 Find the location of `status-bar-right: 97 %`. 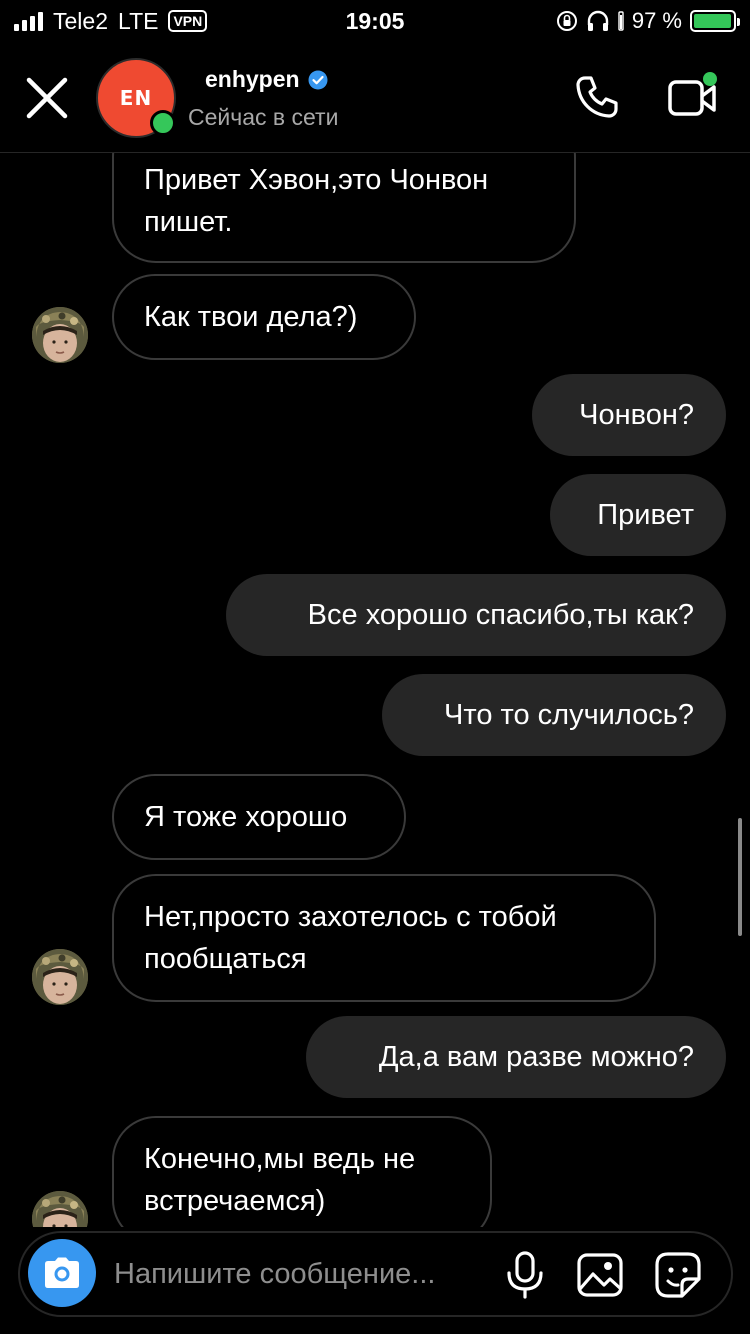

status-bar-right: 97 % is located at coordinates (648, 21).